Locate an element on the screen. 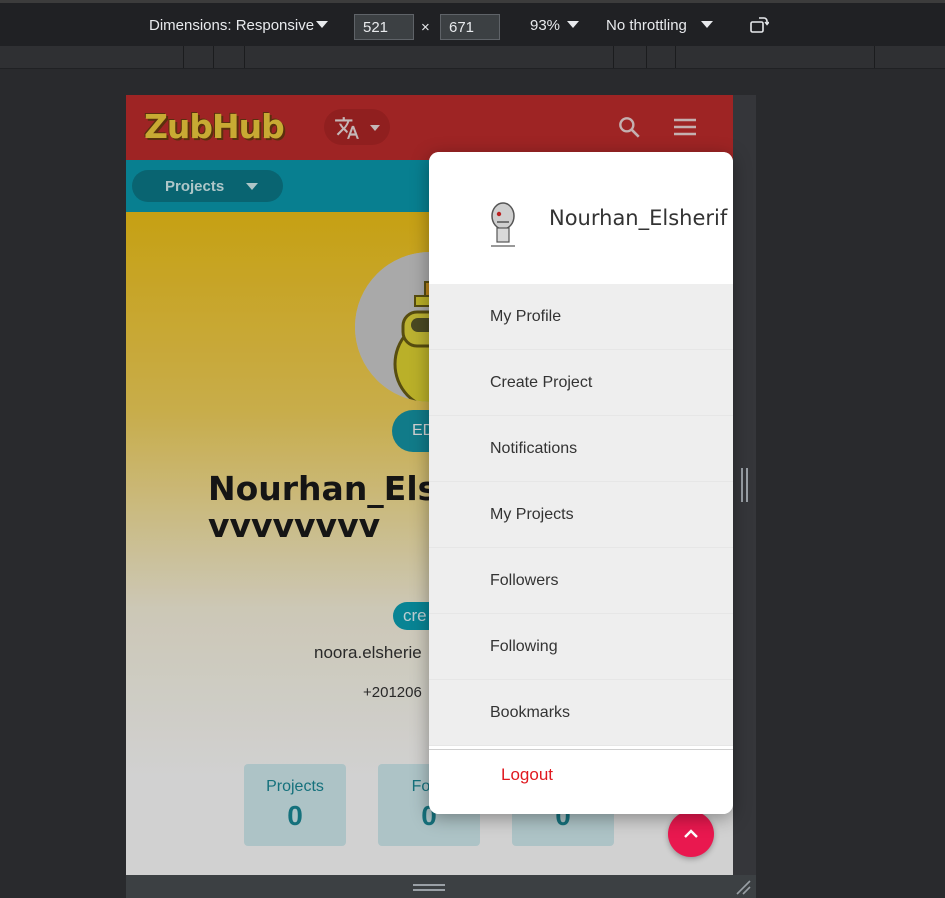 The width and height of the screenshot is (945, 898). throttling-dropdown: No throttling is located at coordinates (646, 25).